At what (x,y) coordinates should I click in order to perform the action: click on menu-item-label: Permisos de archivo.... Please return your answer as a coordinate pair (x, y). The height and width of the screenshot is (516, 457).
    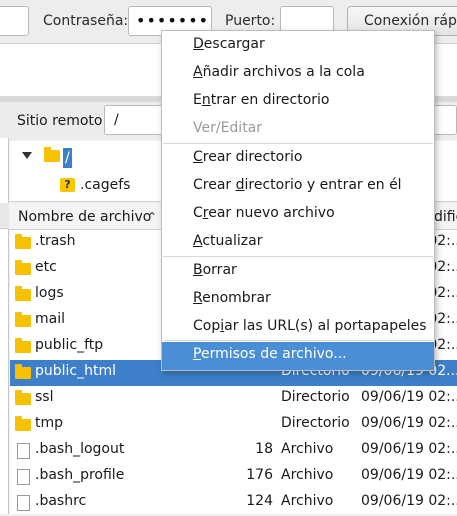
    Looking at the image, I should click on (270, 354).